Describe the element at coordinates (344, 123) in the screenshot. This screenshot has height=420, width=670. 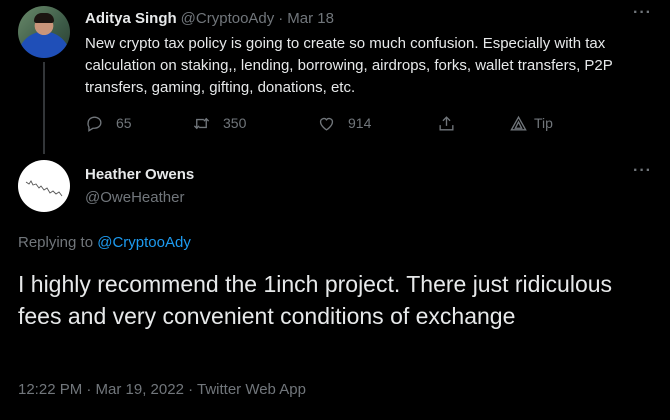
I see `like-button: 914` at that location.